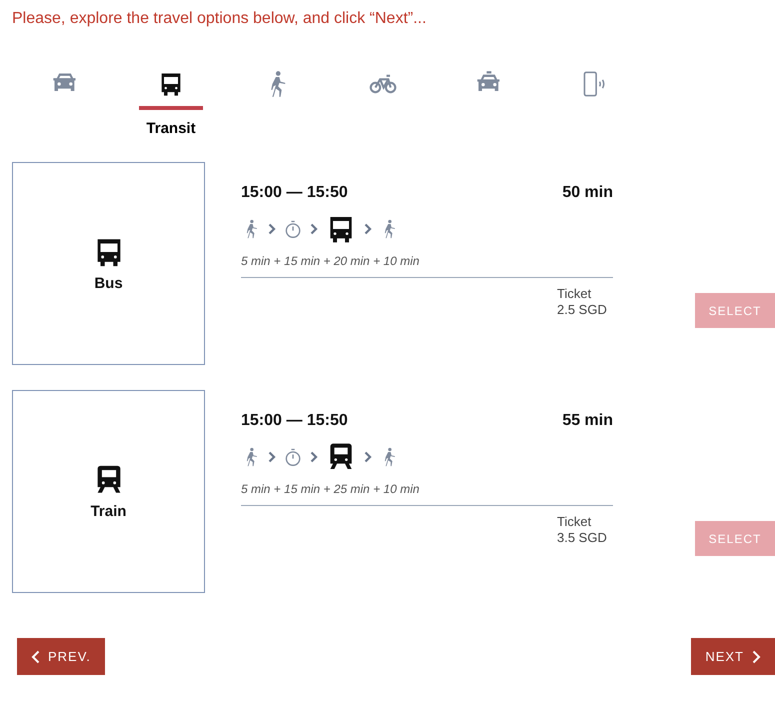 The image size is (775, 707). I want to click on ticket-price: 2.5 SGD, so click(582, 310).